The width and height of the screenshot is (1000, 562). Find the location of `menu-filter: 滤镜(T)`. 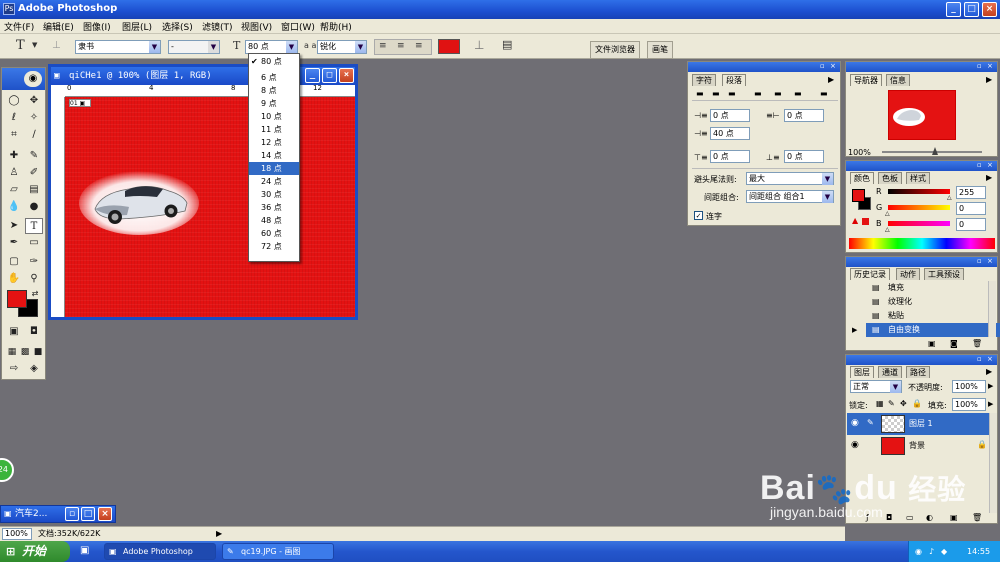

menu-filter: 滤镜(T) is located at coordinates (217, 26).